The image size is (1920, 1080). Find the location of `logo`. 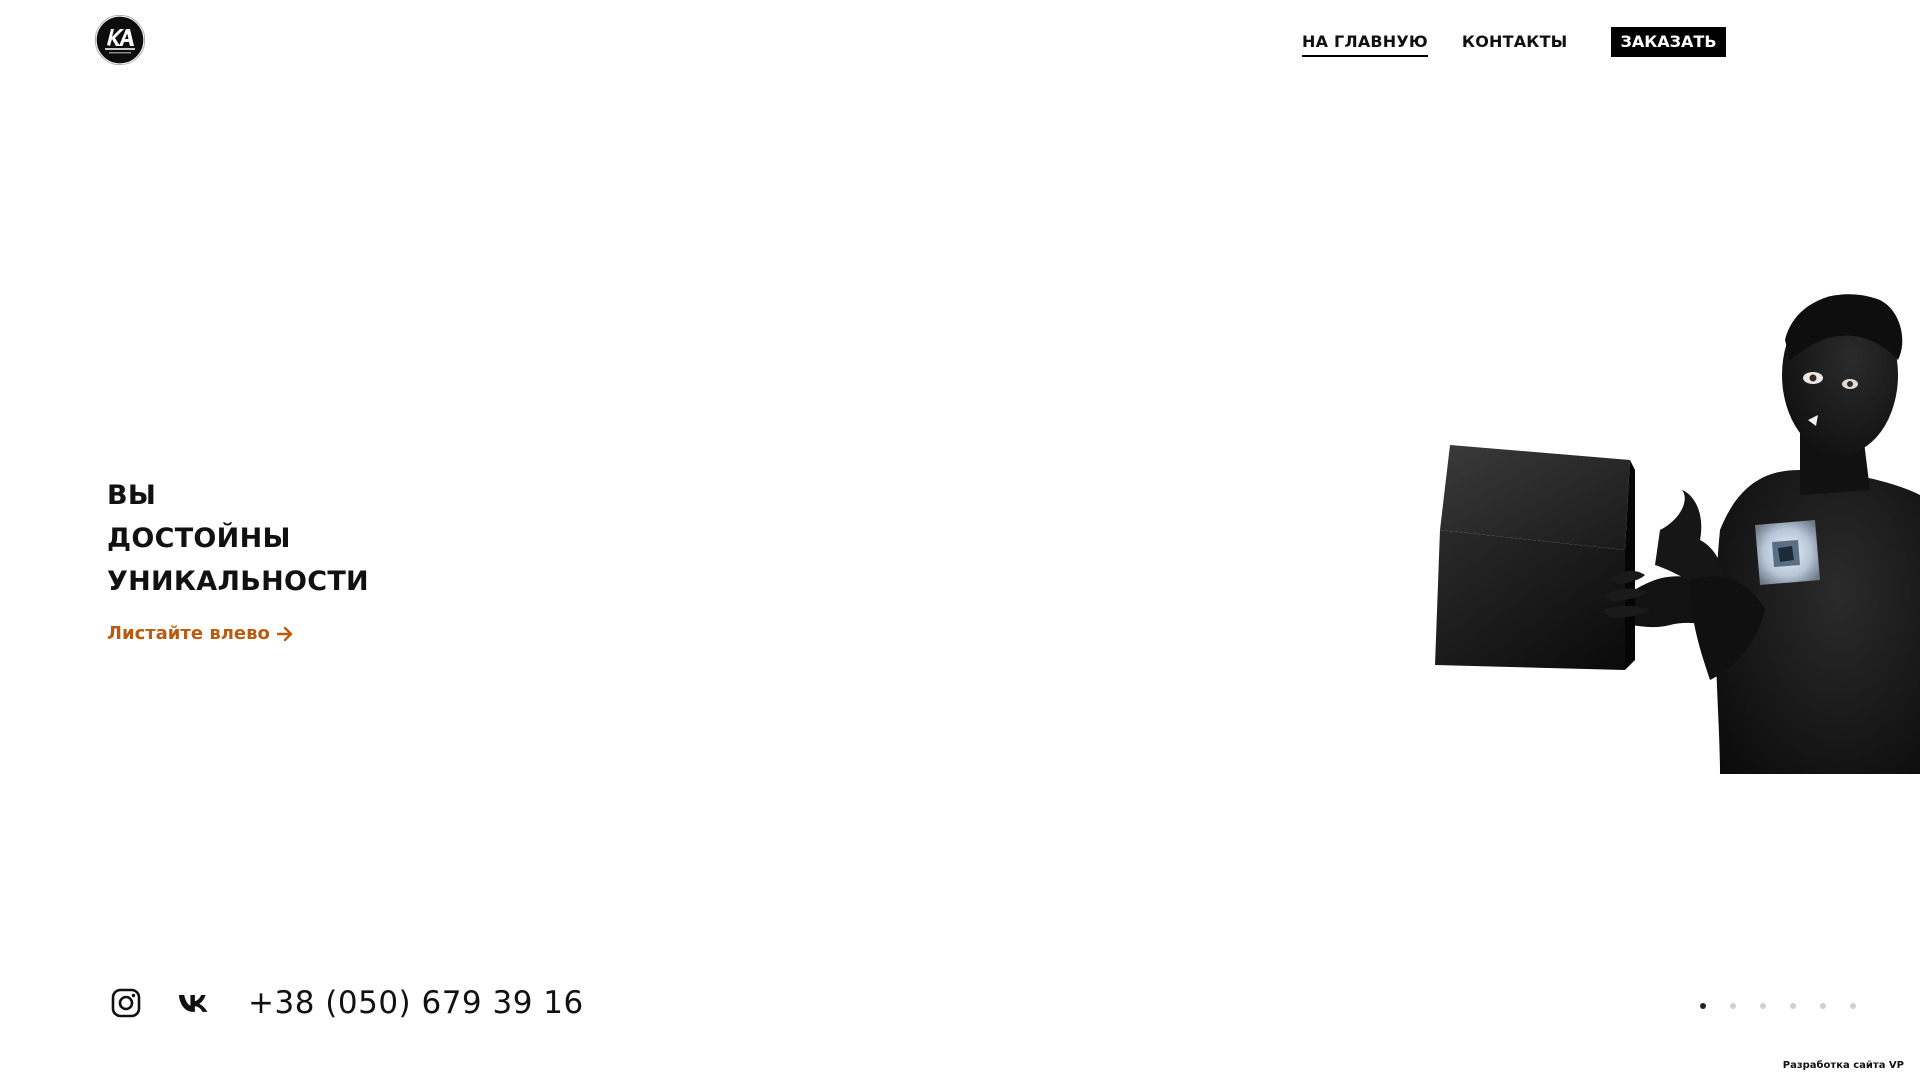

logo is located at coordinates (120, 40).